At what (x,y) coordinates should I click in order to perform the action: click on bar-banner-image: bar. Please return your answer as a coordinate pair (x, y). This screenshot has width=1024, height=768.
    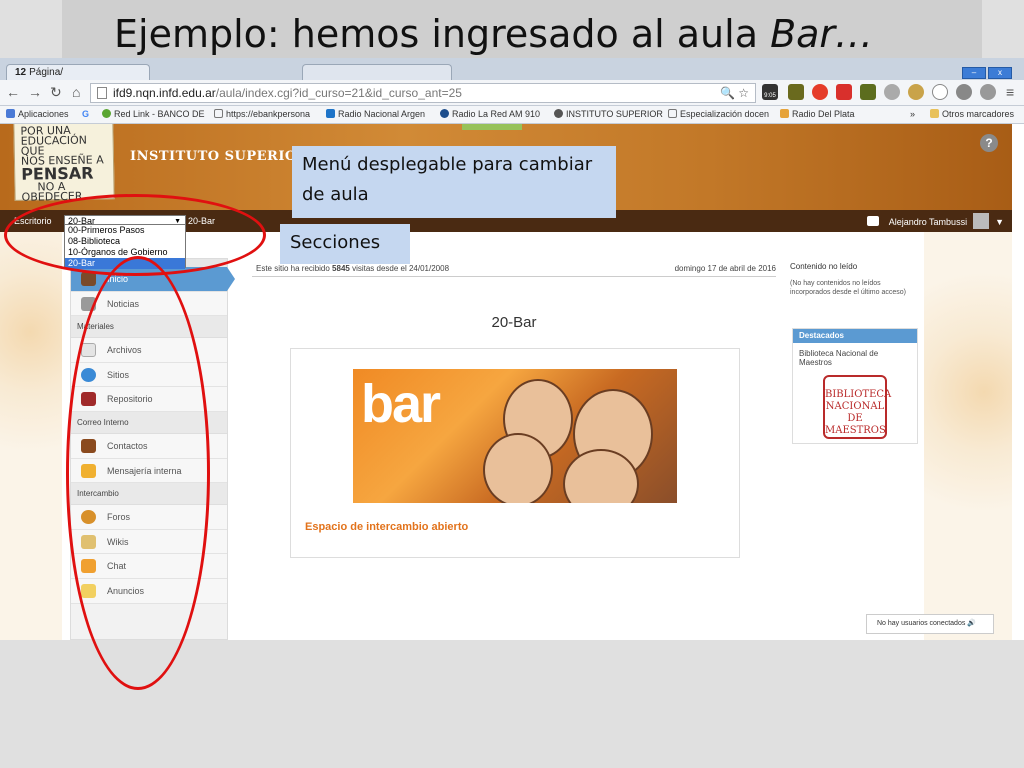
    Looking at the image, I should click on (515, 436).